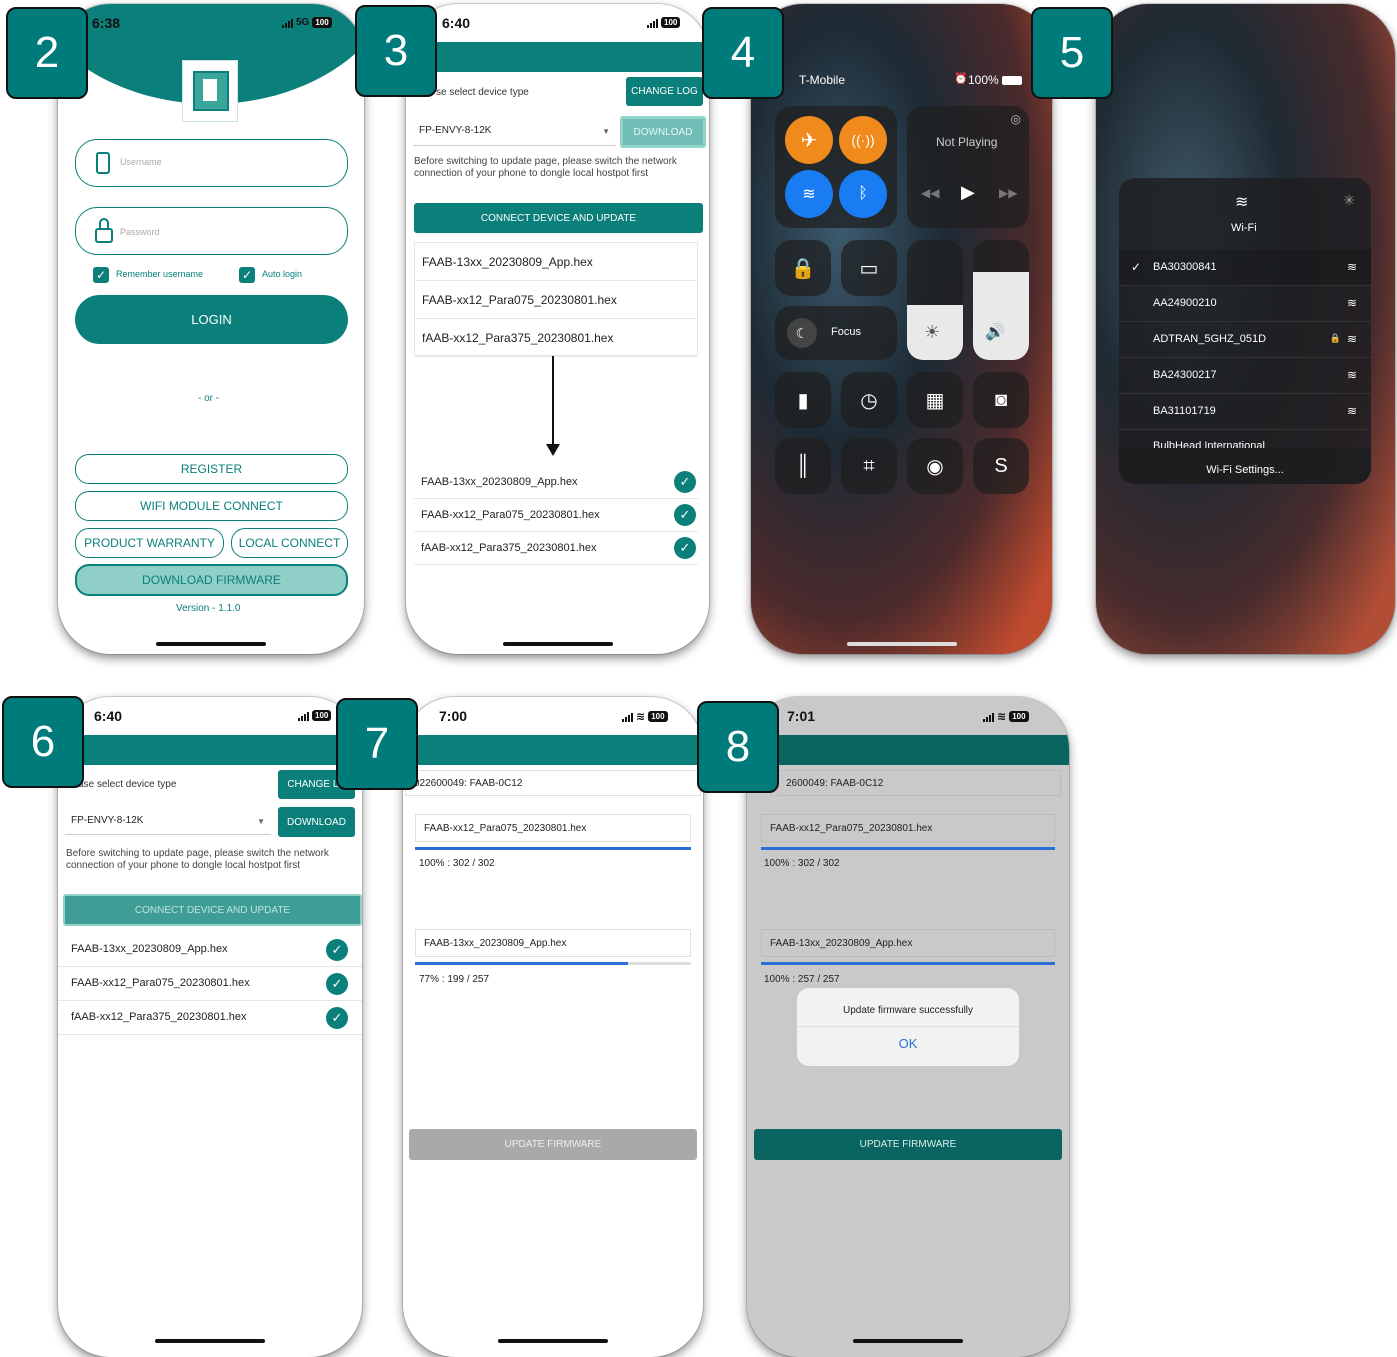  What do you see at coordinates (211, 469) in the screenshot?
I see `register-button: REGISTER` at bounding box center [211, 469].